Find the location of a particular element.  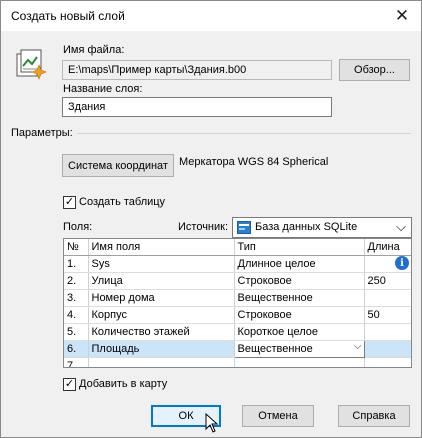

cell-type: Длинное целое is located at coordinates (299, 264).